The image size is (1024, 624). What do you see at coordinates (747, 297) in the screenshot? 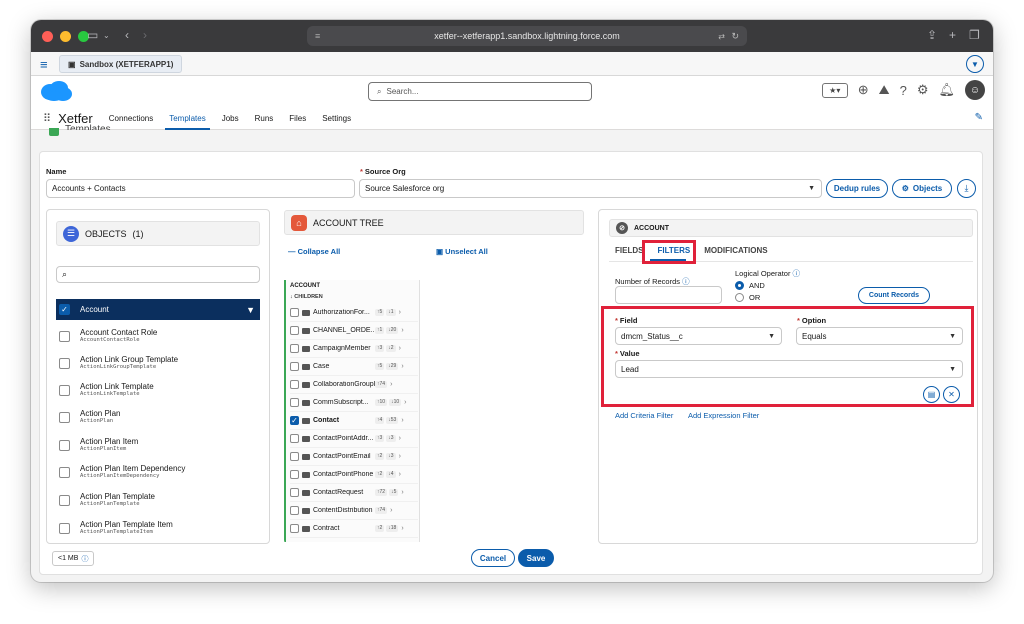
I see `radio-or: OR` at bounding box center [747, 297].